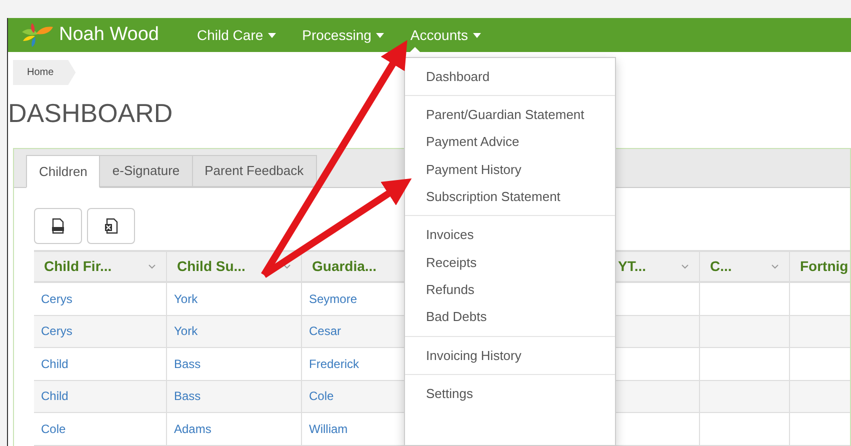 The width and height of the screenshot is (851, 446). I want to click on menu-item: Bad Debts, so click(510, 317).